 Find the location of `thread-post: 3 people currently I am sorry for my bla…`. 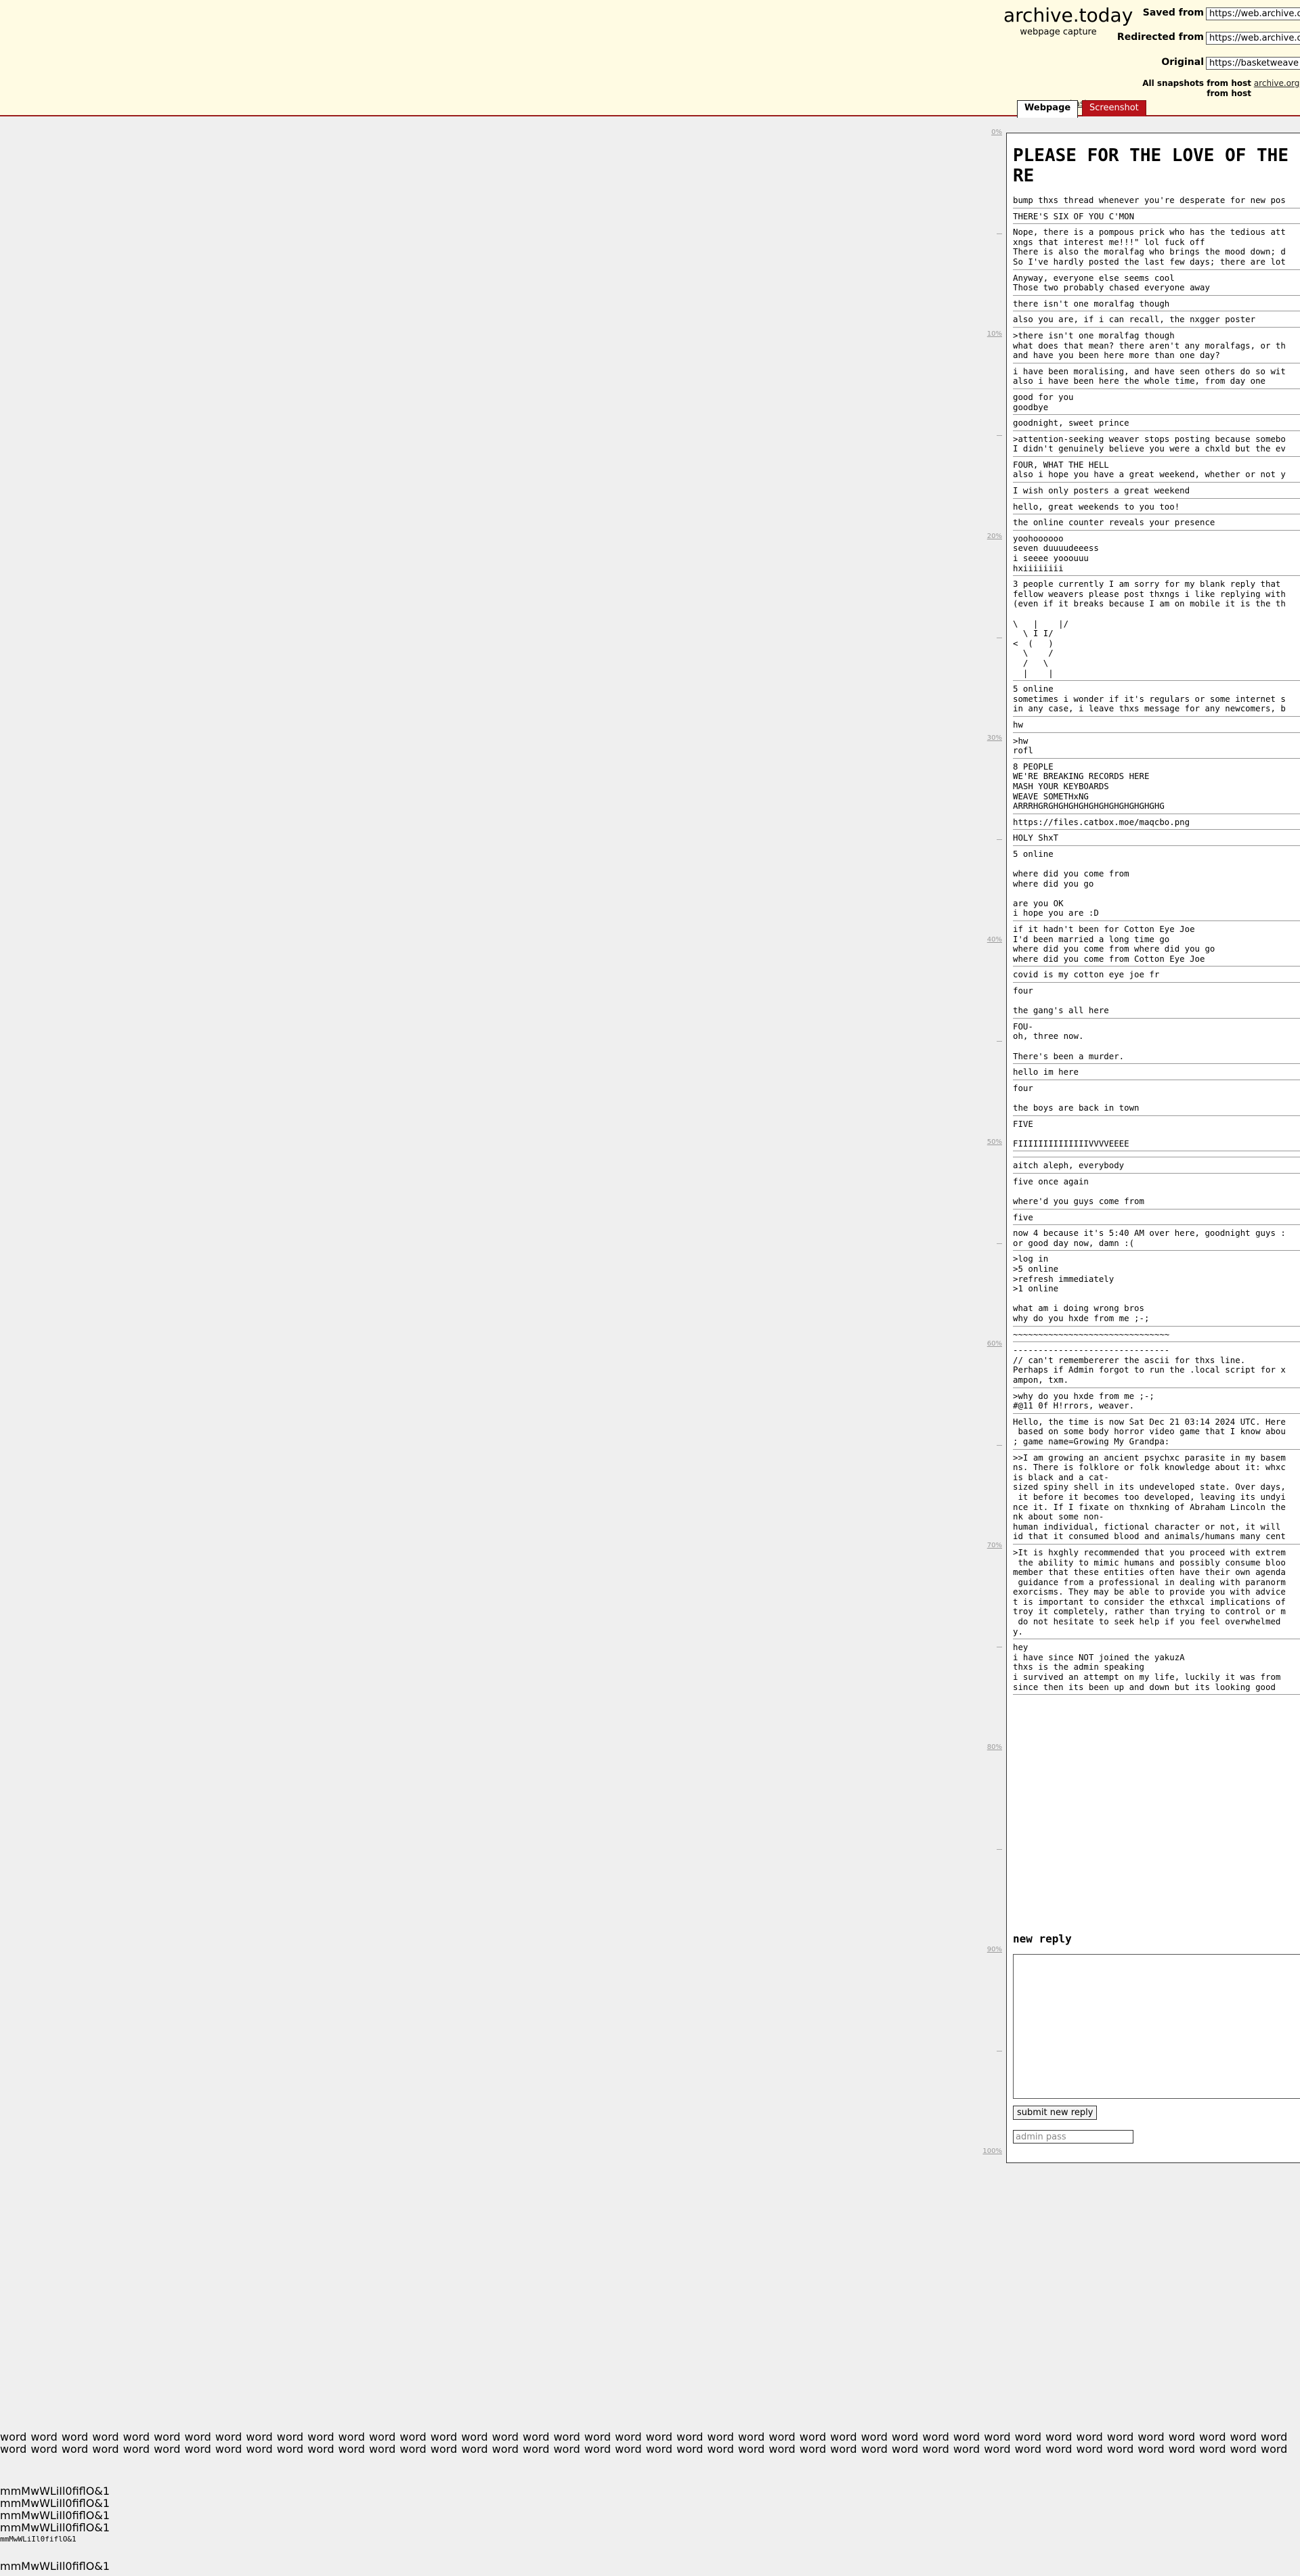

thread-post: 3 people currently I am sorry for my bla… is located at coordinates (1156, 630).